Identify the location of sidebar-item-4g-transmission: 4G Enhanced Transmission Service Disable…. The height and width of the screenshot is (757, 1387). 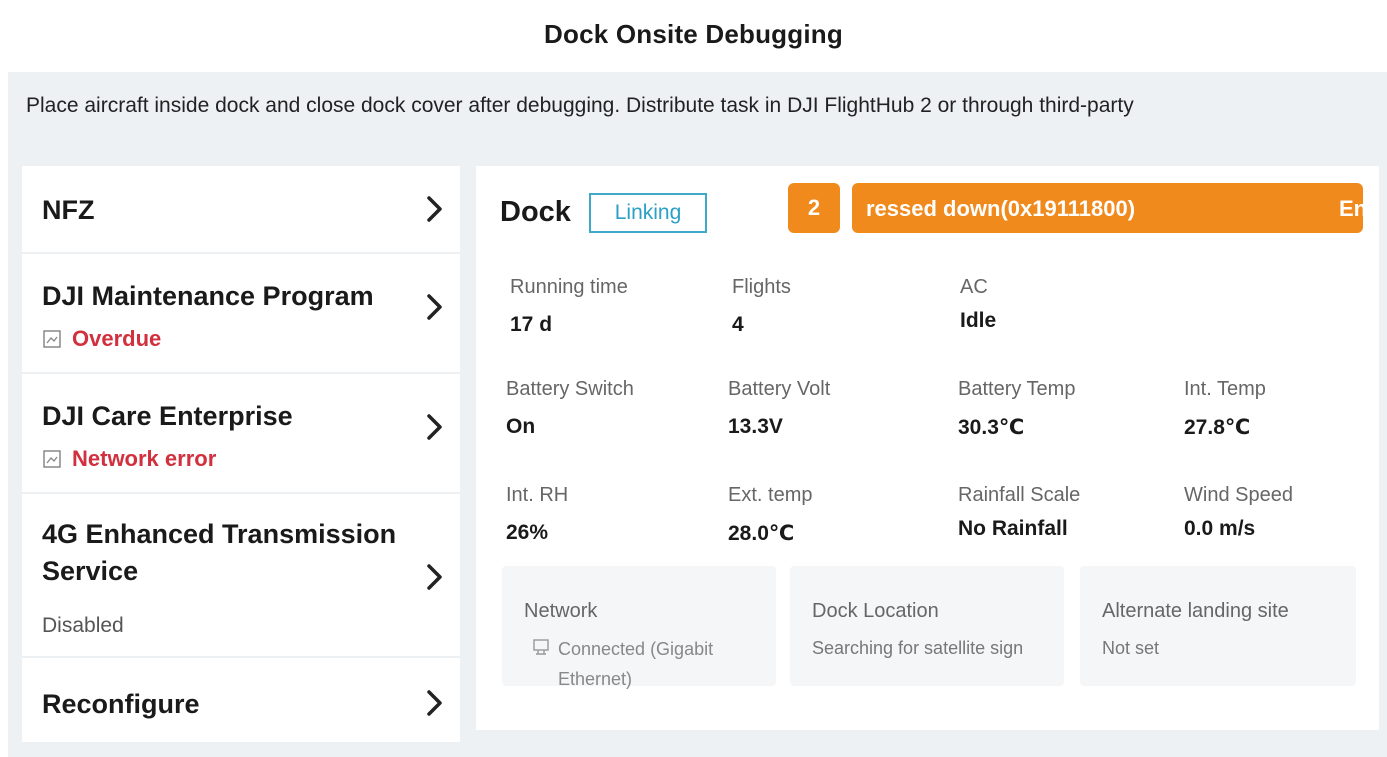
(241, 576).